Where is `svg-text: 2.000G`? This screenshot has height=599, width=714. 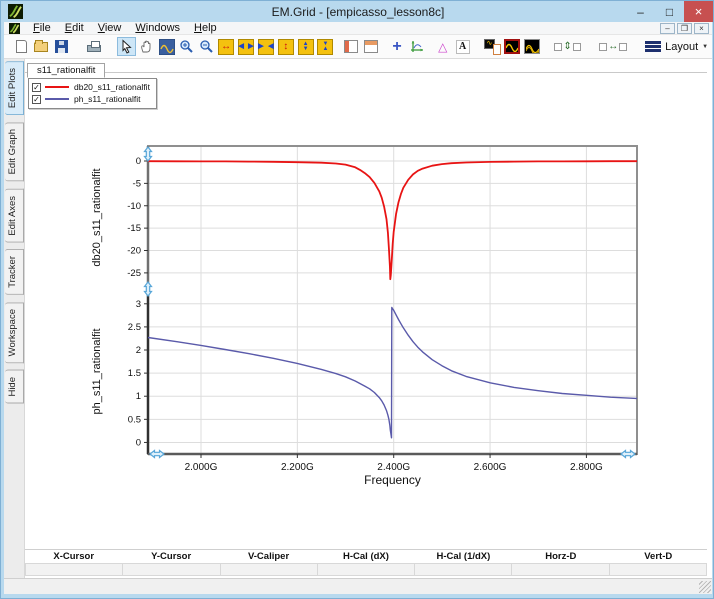
svg-text: 2.000G is located at coordinates (201, 467).